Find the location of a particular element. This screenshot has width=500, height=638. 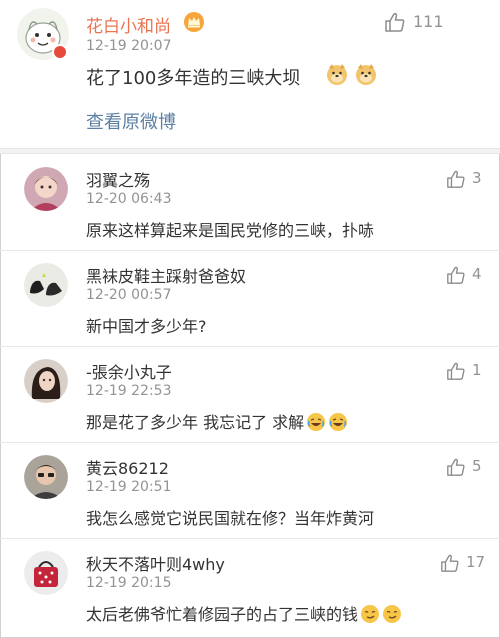

comment-like-count: 17 is located at coordinates (476, 562).